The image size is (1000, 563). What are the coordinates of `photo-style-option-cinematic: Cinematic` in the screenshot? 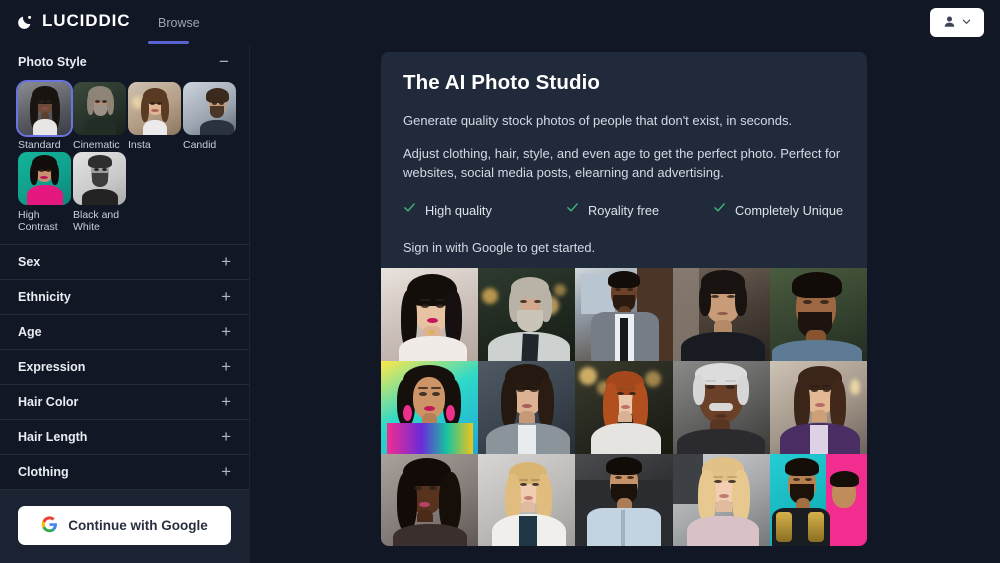 It's located at (100, 117).